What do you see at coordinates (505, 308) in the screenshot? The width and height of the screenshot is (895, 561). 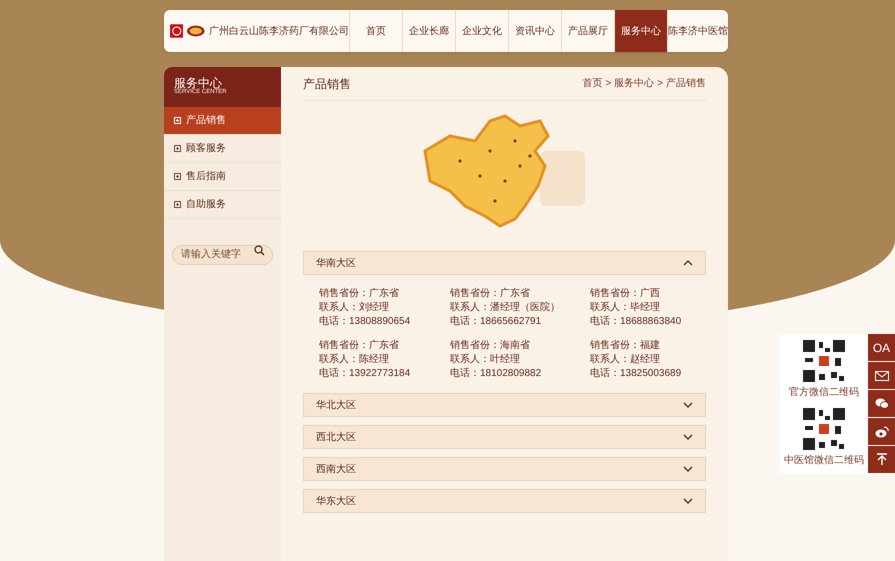 I see `contact-person: 联系人：潘经理（医院）` at bounding box center [505, 308].